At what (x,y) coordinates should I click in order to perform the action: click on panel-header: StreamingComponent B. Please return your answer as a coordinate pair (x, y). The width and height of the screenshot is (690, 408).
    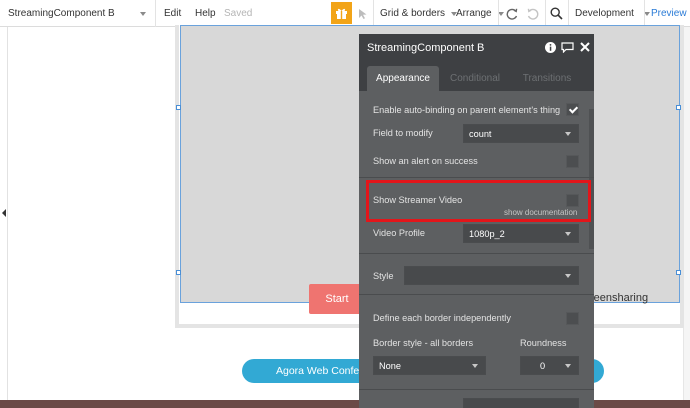
    Looking at the image, I should click on (476, 48).